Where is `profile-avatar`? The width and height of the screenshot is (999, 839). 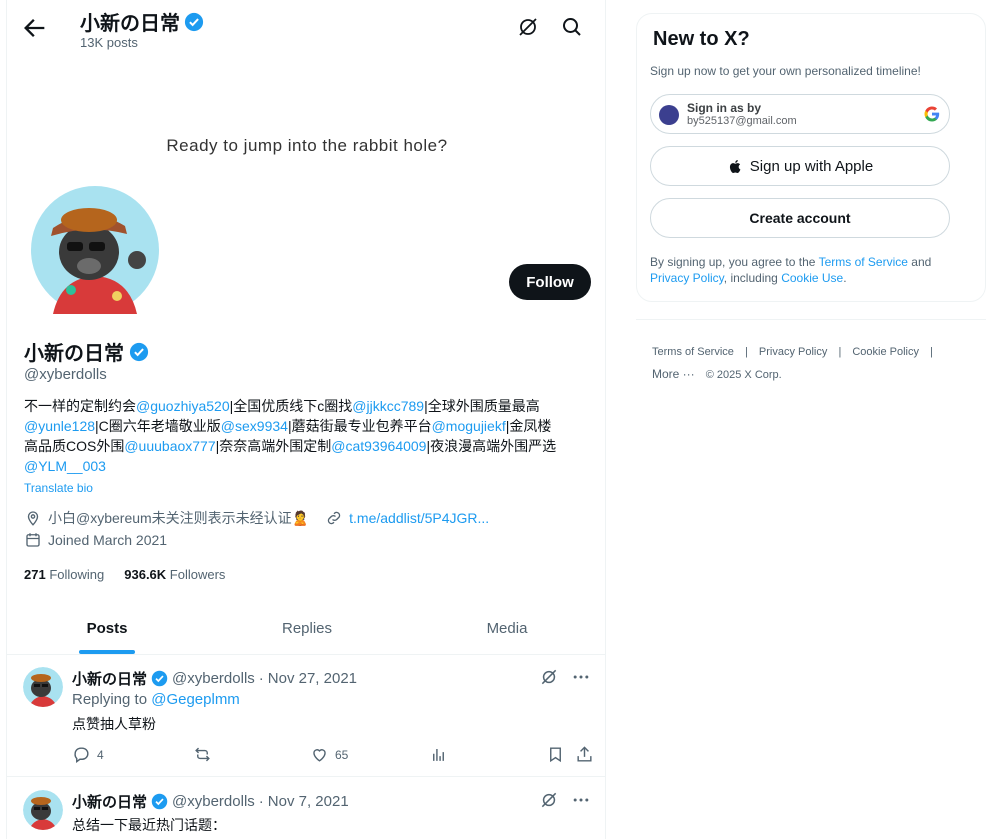
profile-avatar is located at coordinates (95, 250).